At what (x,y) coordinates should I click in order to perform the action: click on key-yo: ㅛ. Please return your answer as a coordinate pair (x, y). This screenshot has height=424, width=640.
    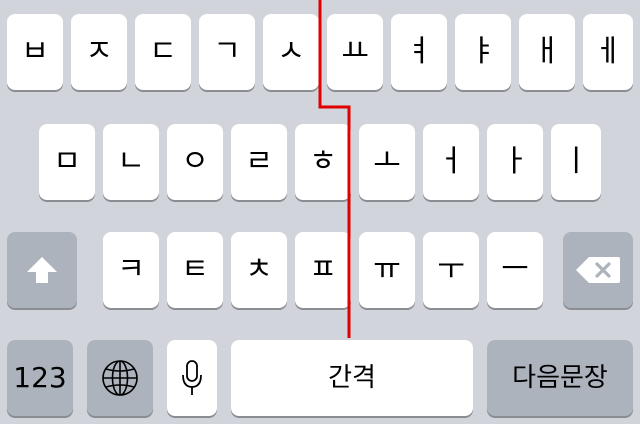
    Looking at the image, I should click on (355, 52).